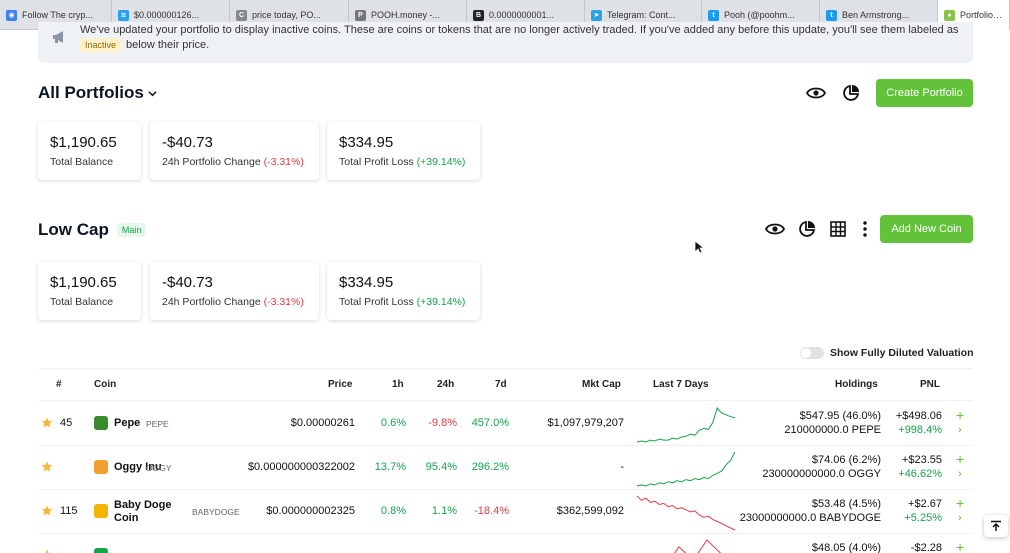 This screenshot has width=1010, height=553. Describe the element at coordinates (926, 229) in the screenshot. I see `add-new-coin-button: Add New Coin` at that location.